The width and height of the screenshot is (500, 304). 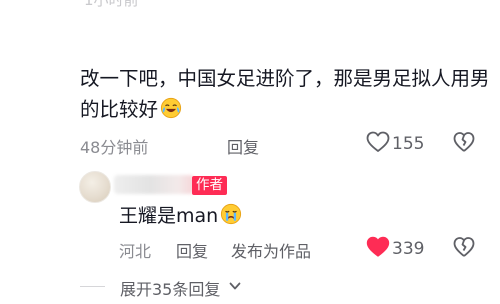 What do you see at coordinates (408, 249) in the screenshot?
I see `like-count-2: 339` at bounding box center [408, 249].